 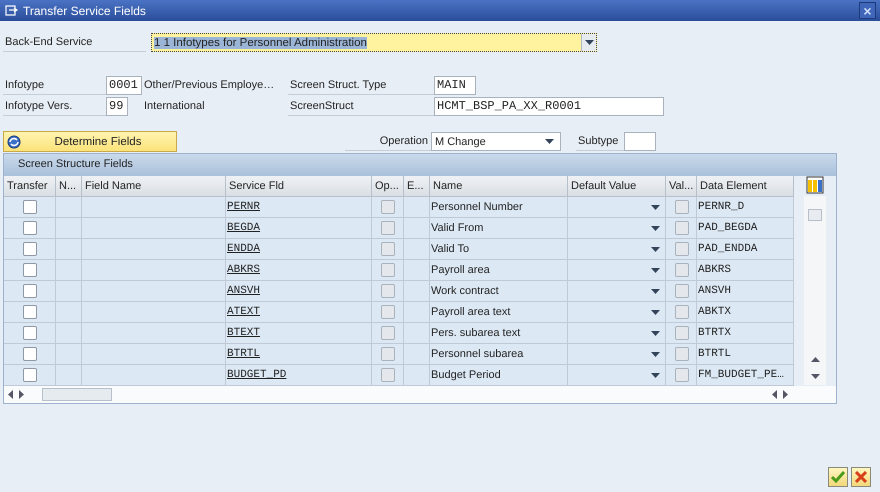 I want to click on close-button: ×, so click(x=867, y=10).